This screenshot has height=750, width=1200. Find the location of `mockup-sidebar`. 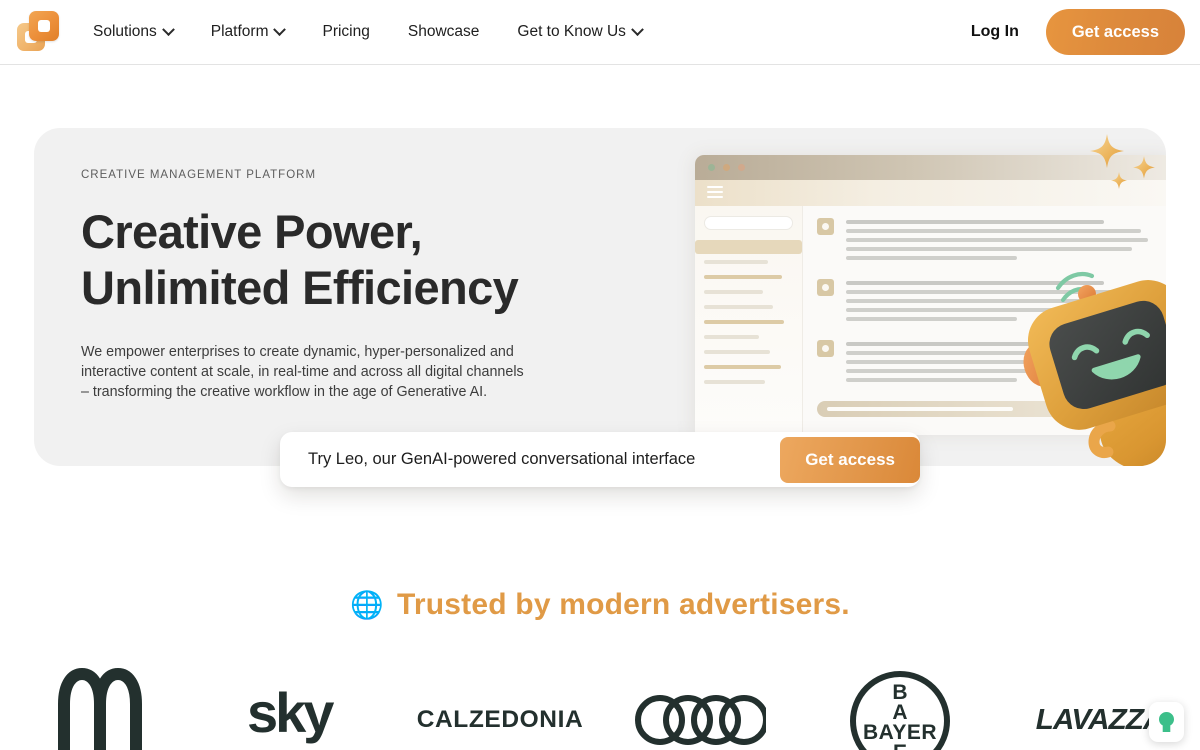

mockup-sidebar is located at coordinates (749, 320).